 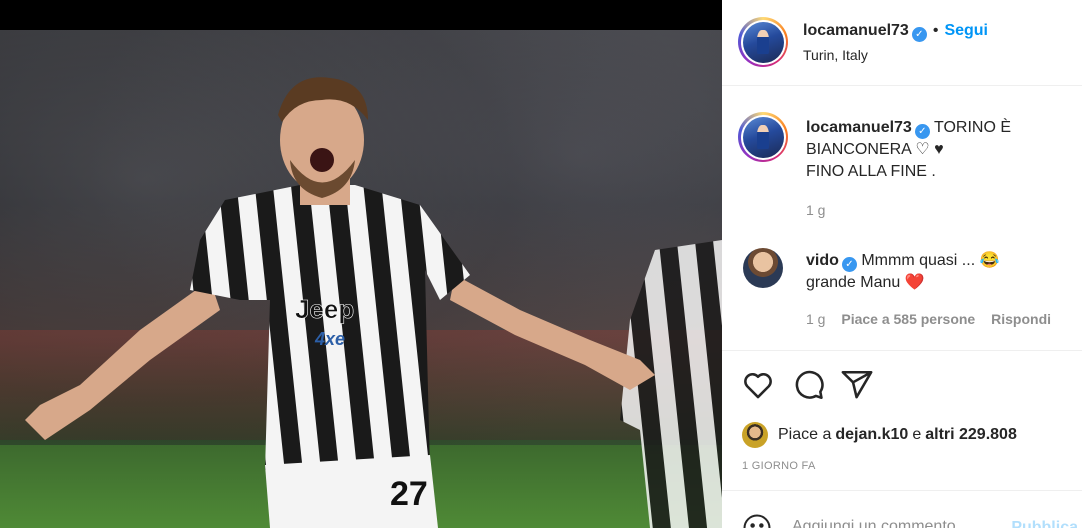 I want to click on header-user-line: locamanuel73 ✓ • Segui, so click(x=895, y=32).